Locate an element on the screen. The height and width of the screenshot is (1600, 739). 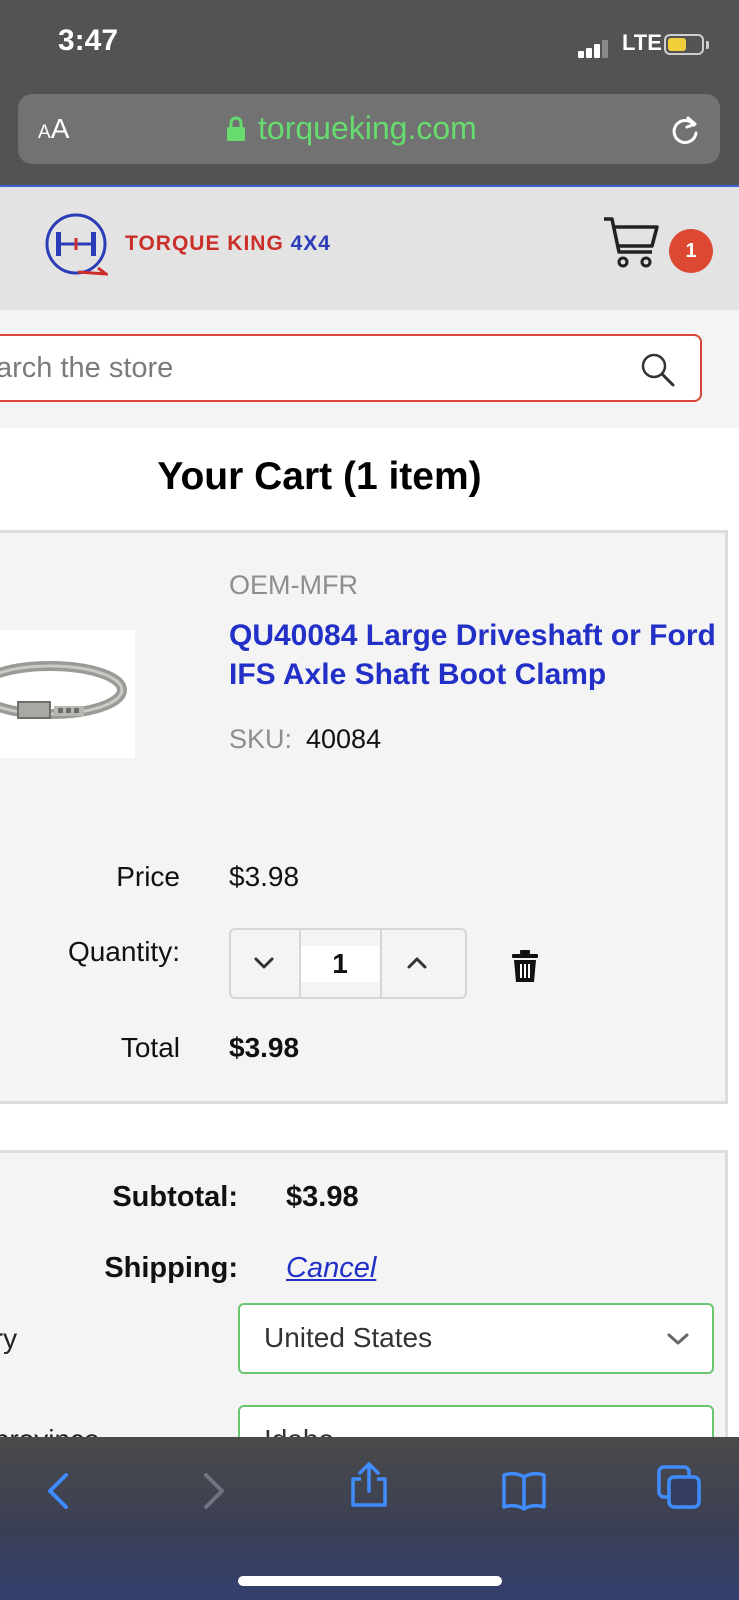
status-time: 3:47 is located at coordinates (88, 40).